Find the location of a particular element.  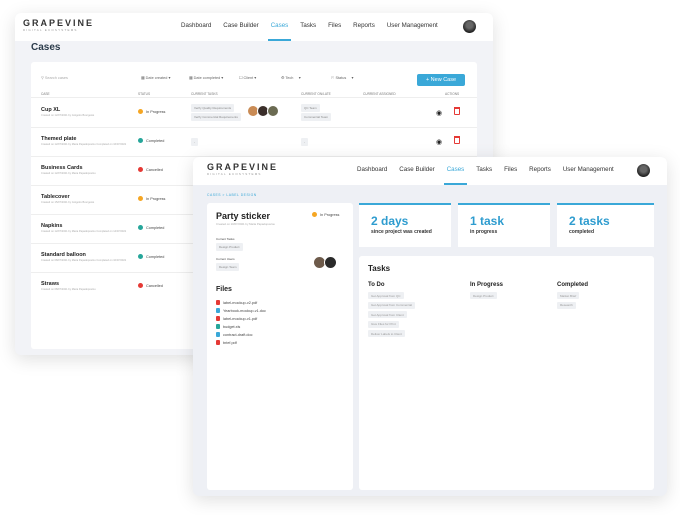

new-case-button: + New Case is located at coordinates (441, 80).